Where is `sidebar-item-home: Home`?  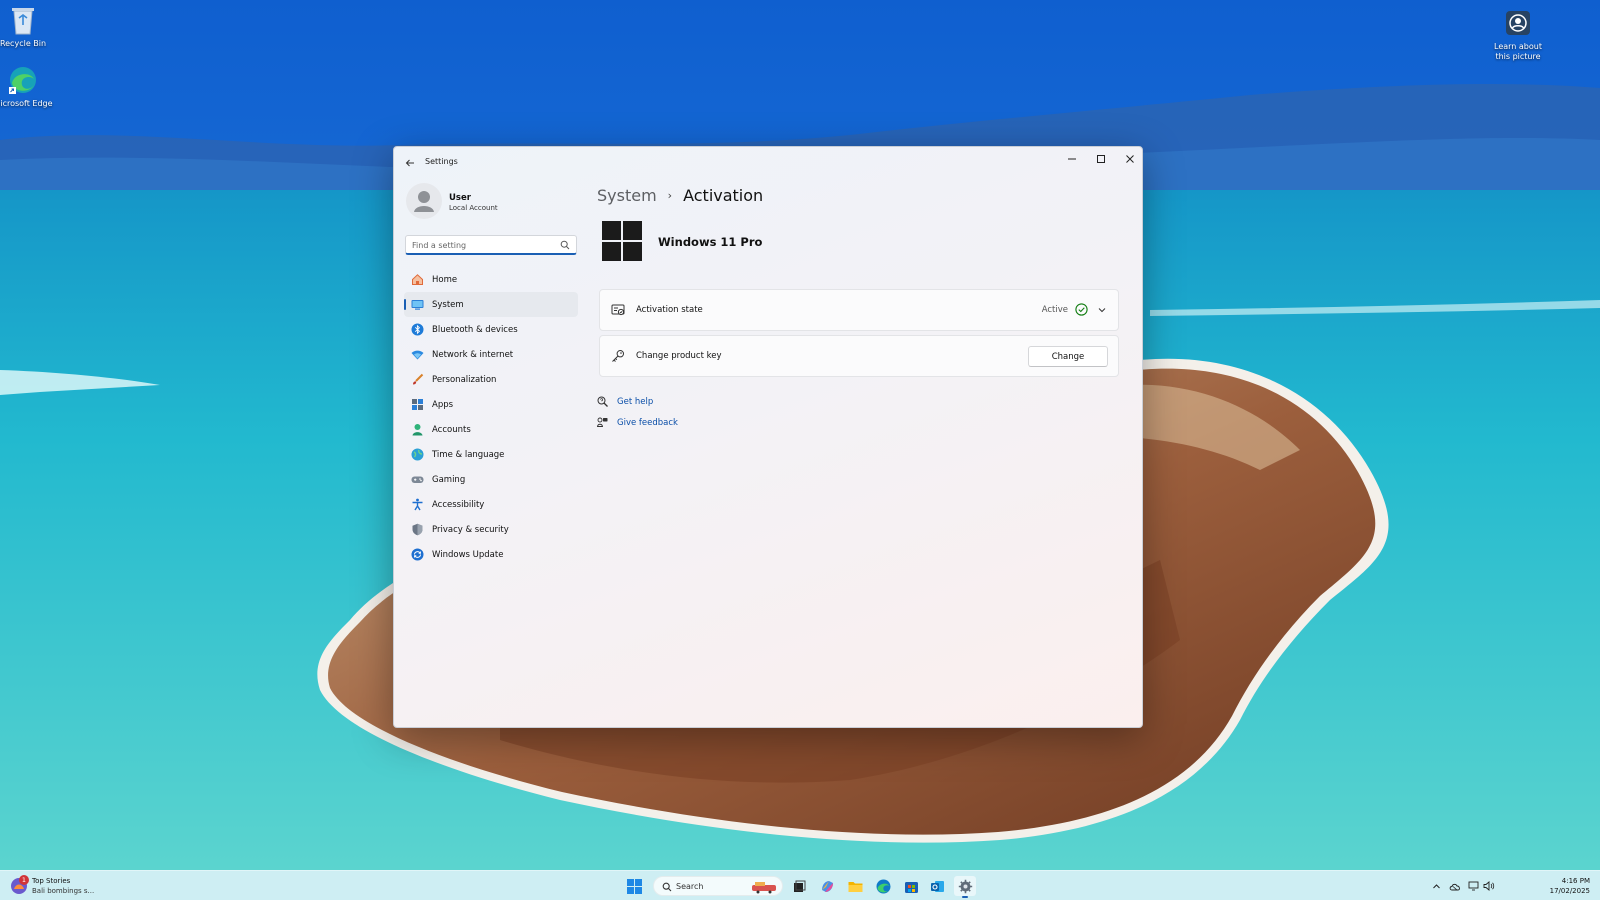
sidebar-item-home: Home is located at coordinates (491, 279).